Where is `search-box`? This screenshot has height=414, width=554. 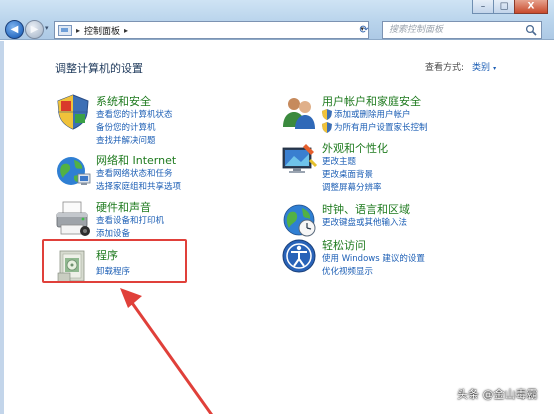 search-box is located at coordinates (462, 30).